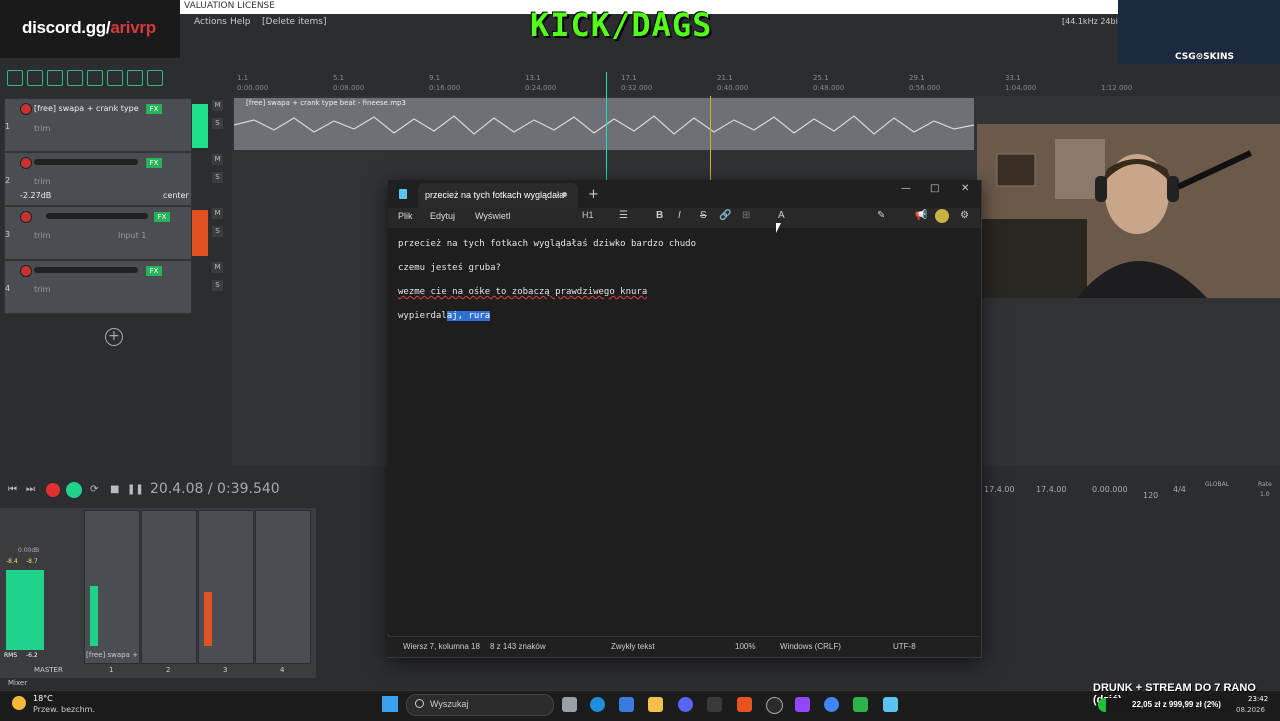 This screenshot has width=1280, height=721. I want to click on transport-info-panel, so click(1131, 490).